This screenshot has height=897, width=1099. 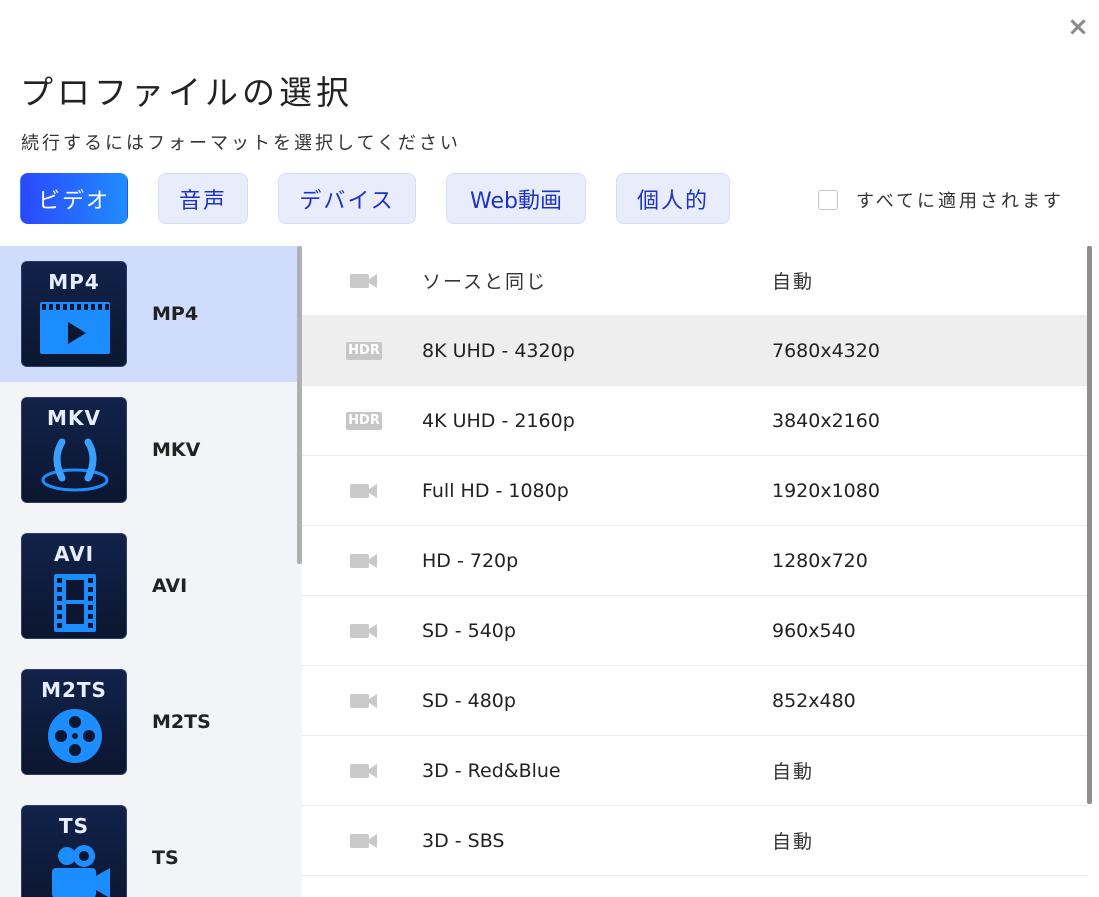 I want to click on profile-resolution: 960x540, so click(x=814, y=630).